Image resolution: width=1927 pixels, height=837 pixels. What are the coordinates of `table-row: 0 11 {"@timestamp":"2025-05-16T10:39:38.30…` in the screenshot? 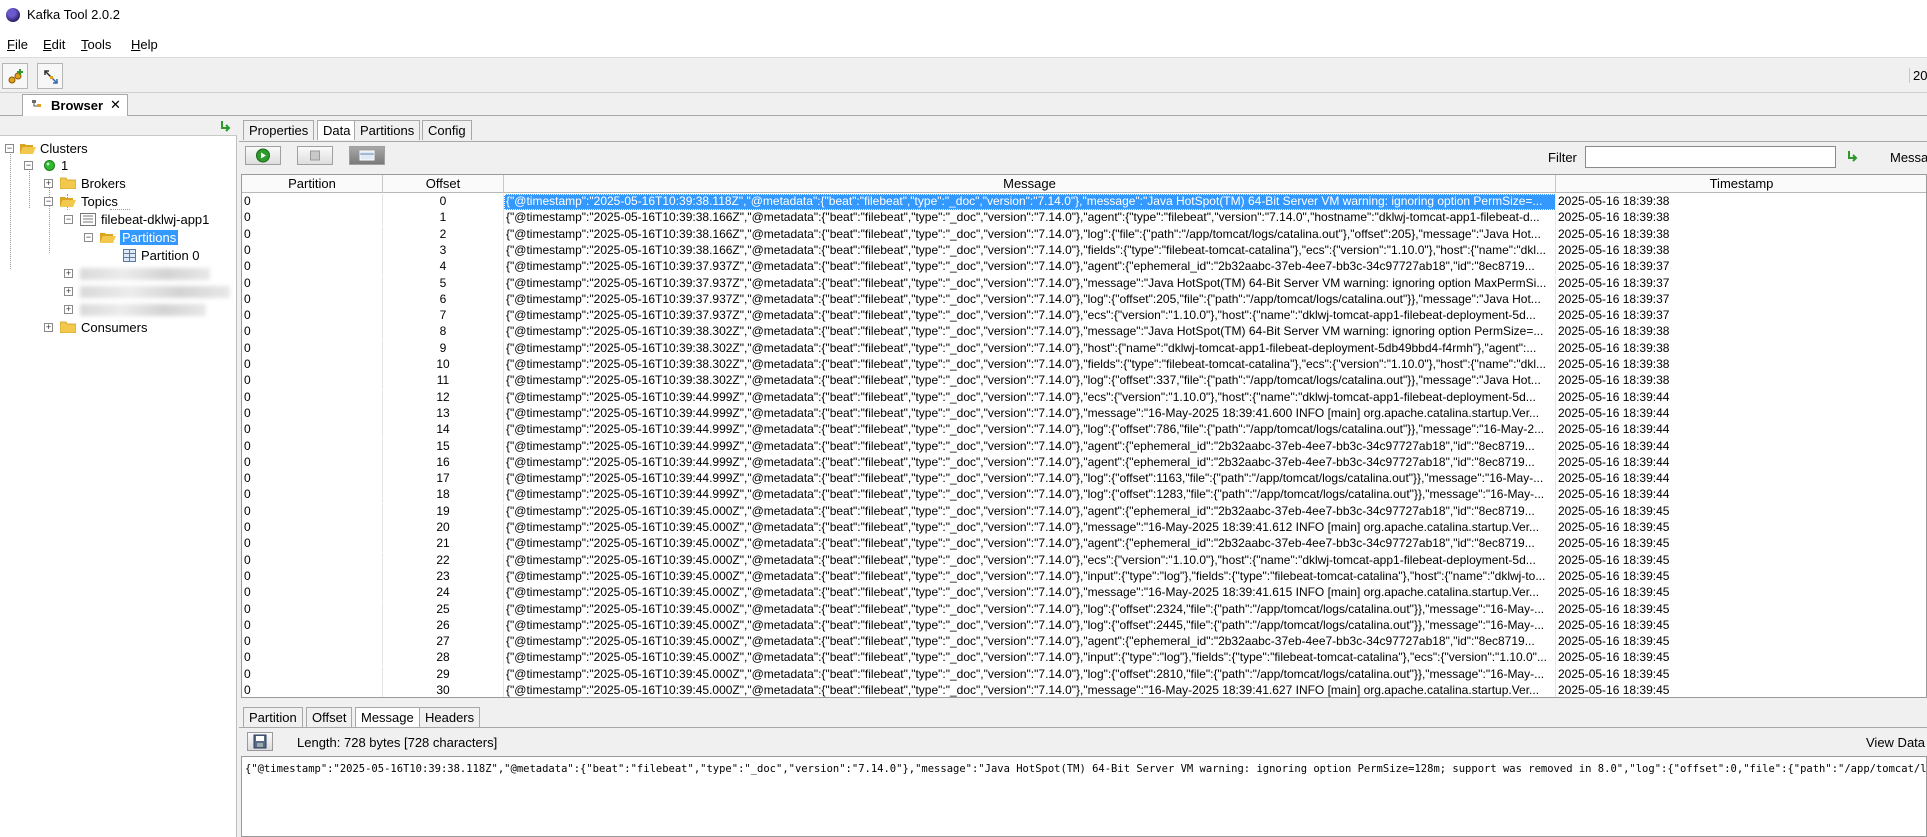 It's located at (1084, 381).